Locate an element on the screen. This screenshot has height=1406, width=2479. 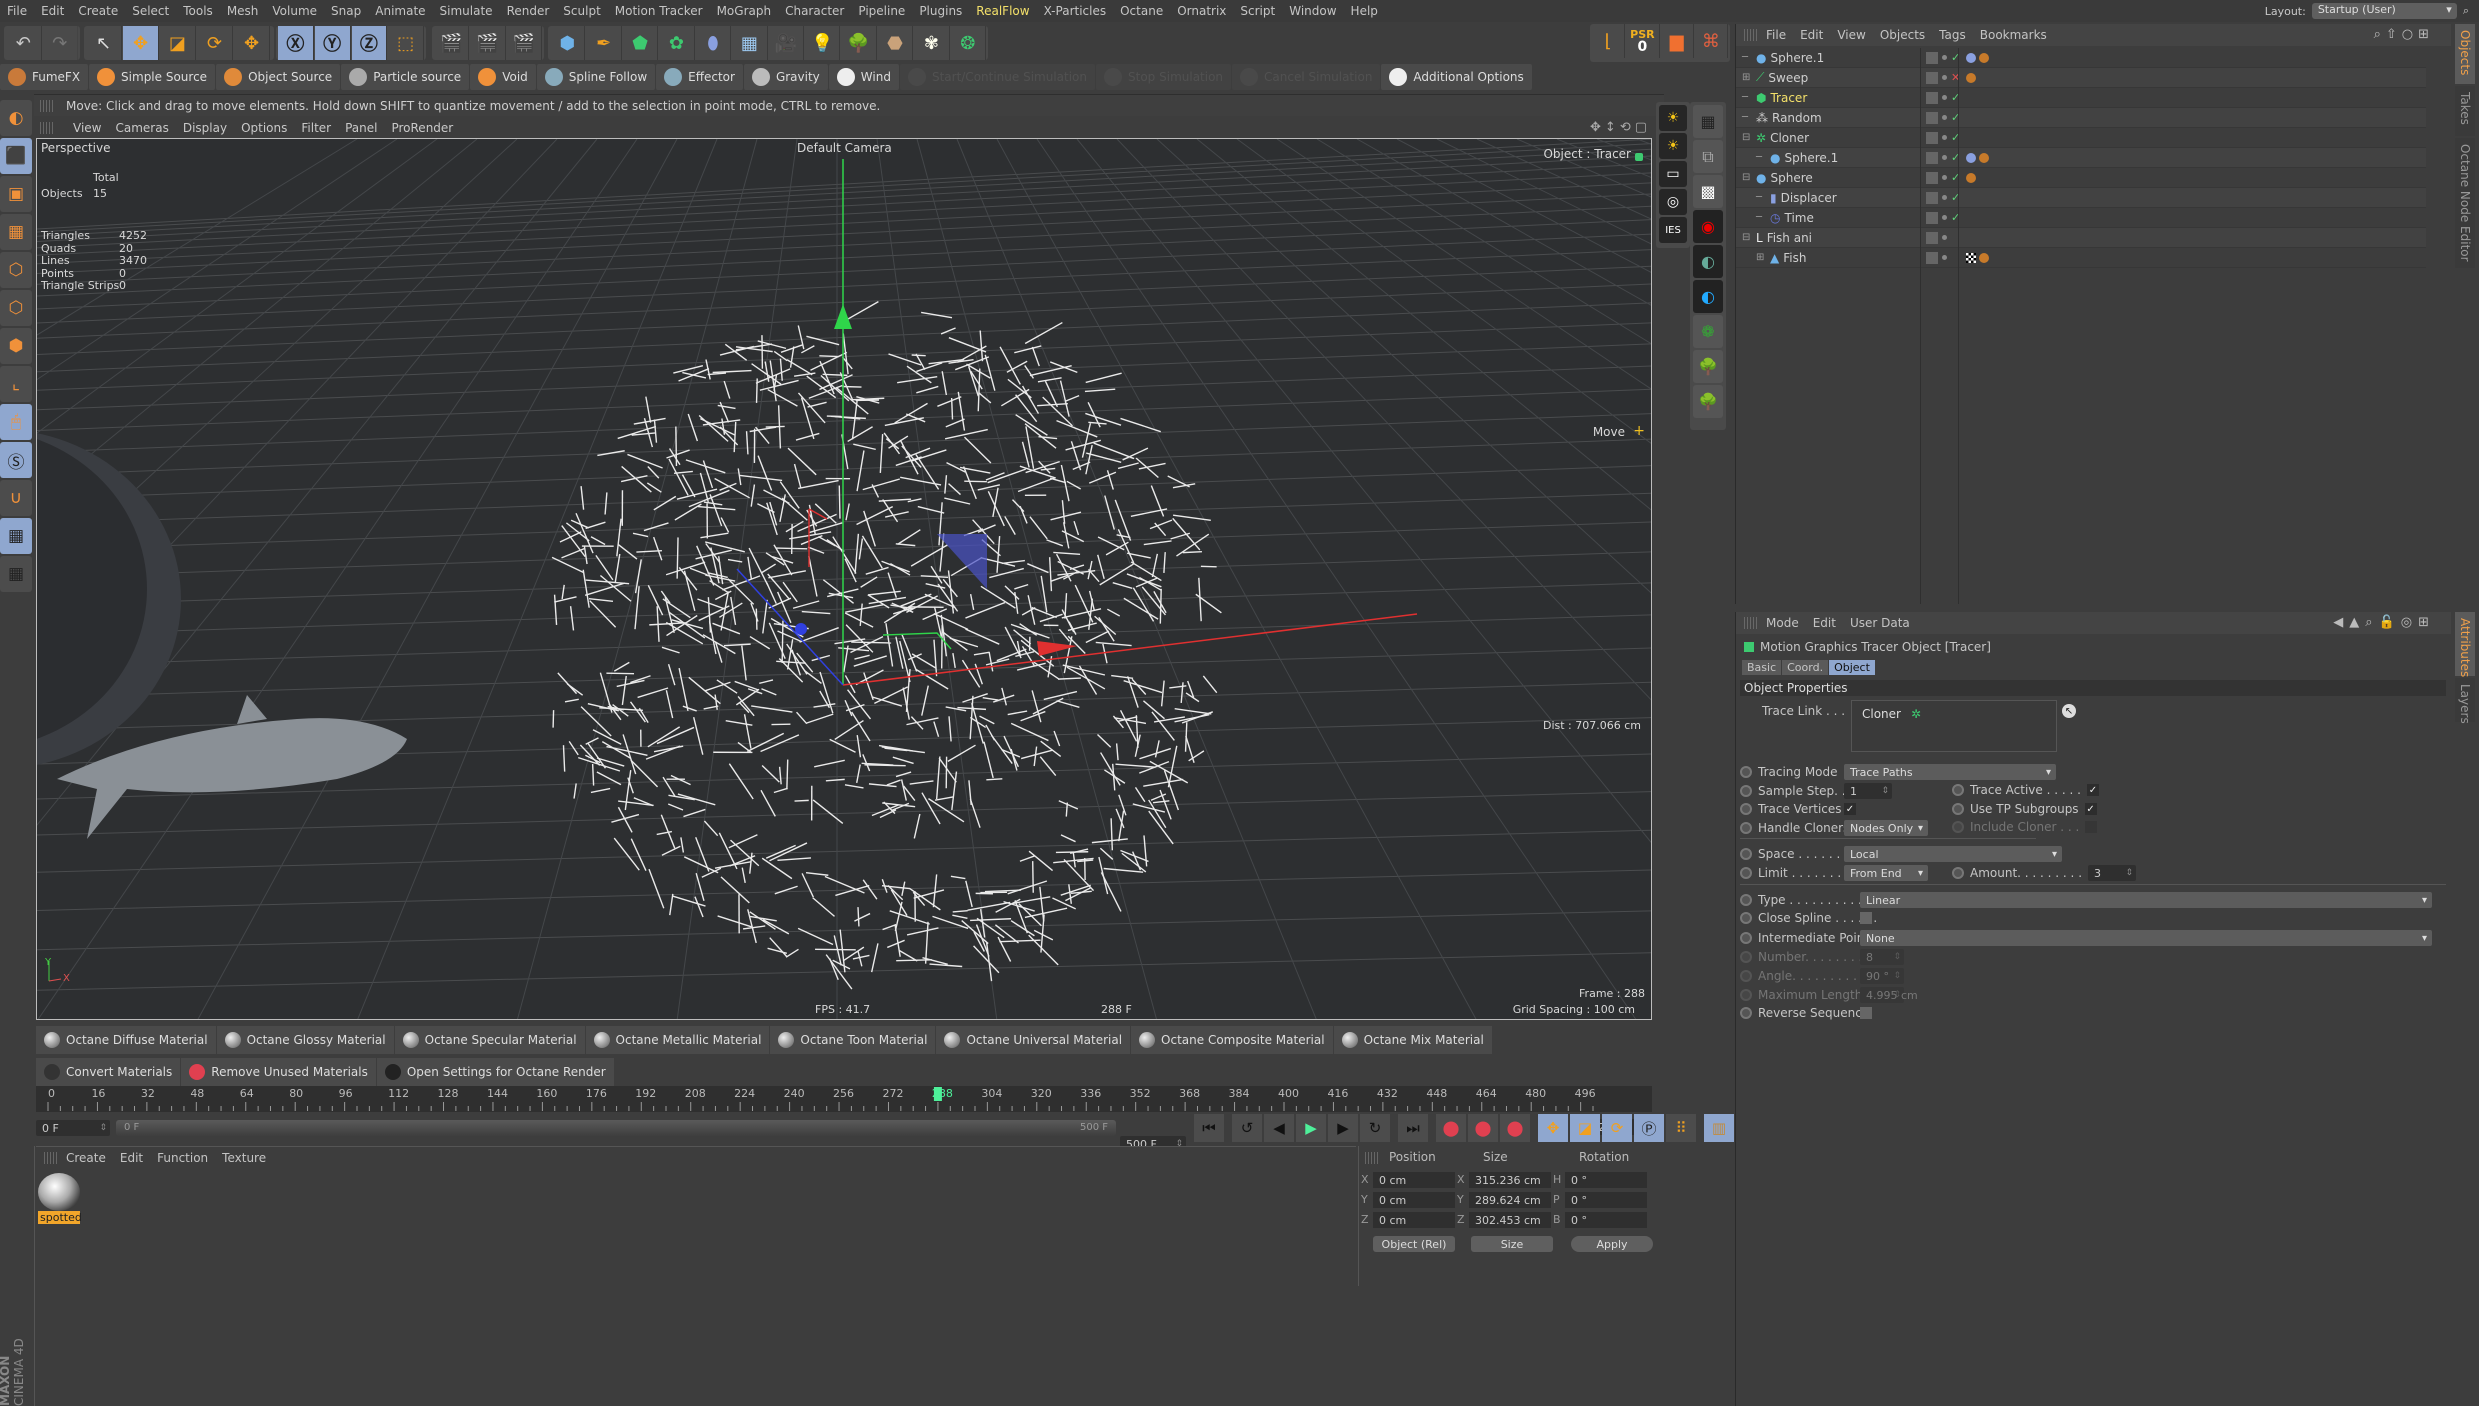
viewport-menu-display: Display is located at coordinates (205, 128).